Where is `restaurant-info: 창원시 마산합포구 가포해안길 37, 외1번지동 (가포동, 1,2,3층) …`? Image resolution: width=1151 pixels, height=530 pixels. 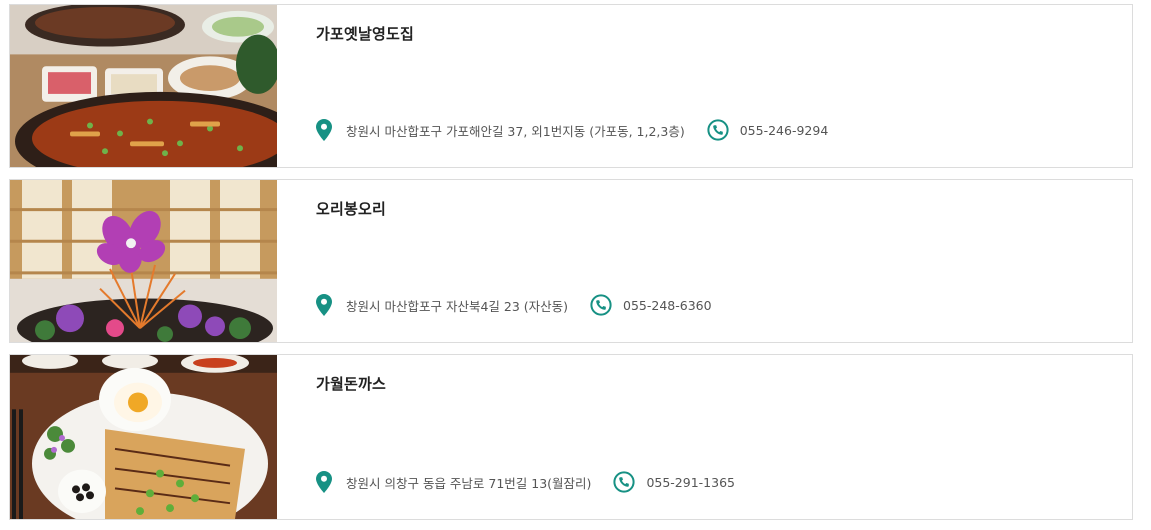 restaurant-info: 창원시 마산합포구 가포해안길 37, 외1번지동 (가포동, 1,2,3층) … is located at coordinates (572, 130).